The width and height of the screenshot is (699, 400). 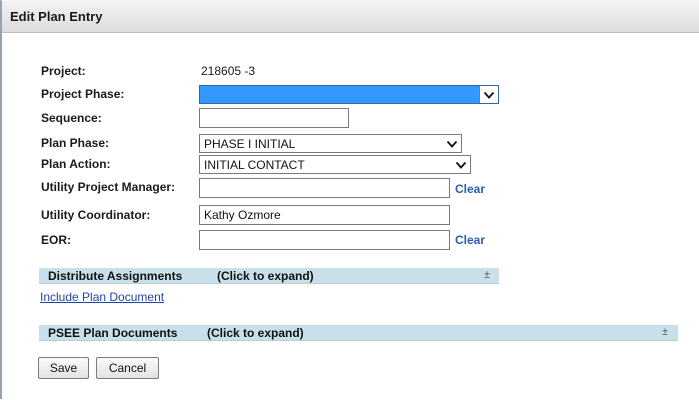 What do you see at coordinates (102, 297) in the screenshot?
I see `include-plan-document-link: Include Plan Document` at bounding box center [102, 297].